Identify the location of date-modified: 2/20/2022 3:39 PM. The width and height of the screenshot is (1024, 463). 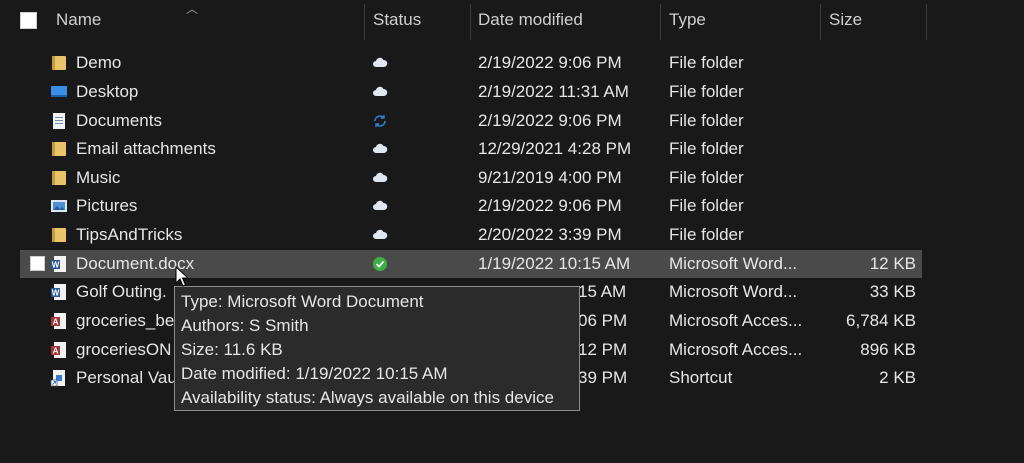
(550, 234).